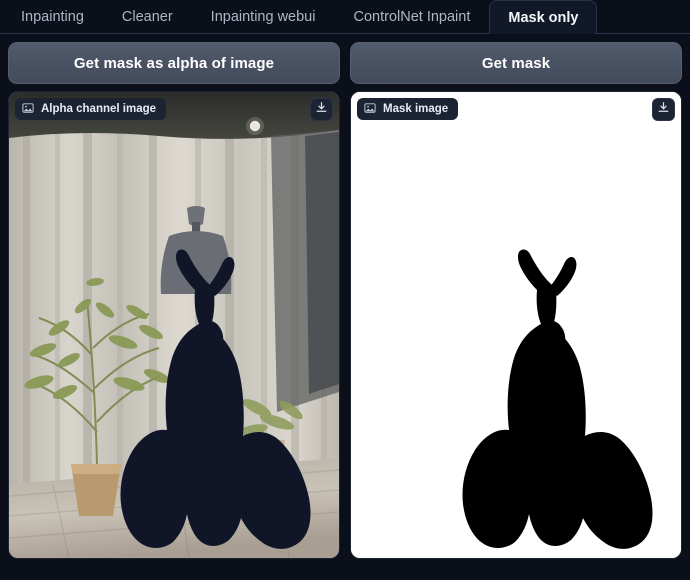 The image size is (690, 580). I want to click on alpha-channel-image-label: Alpha channel image, so click(91, 109).